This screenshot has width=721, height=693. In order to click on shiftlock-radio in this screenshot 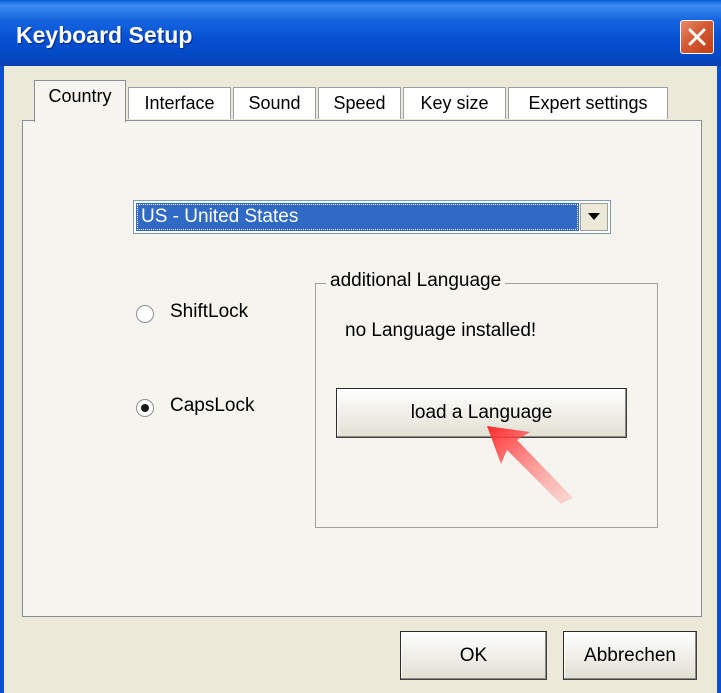, I will do `click(145, 314)`.